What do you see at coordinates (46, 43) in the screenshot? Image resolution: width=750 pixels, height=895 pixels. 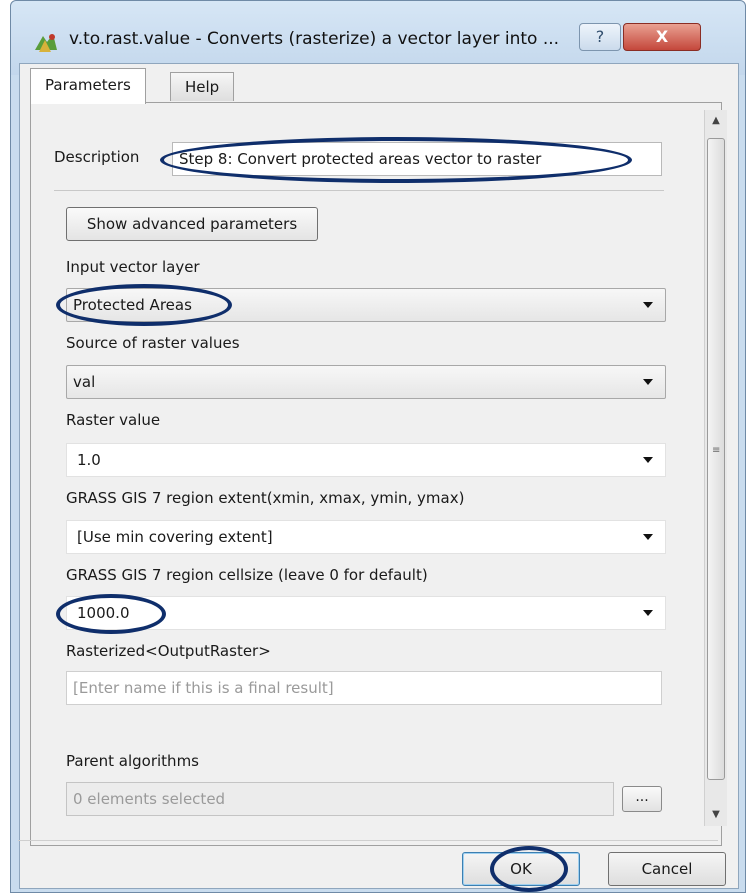 I see `qgis-app-icon` at bounding box center [46, 43].